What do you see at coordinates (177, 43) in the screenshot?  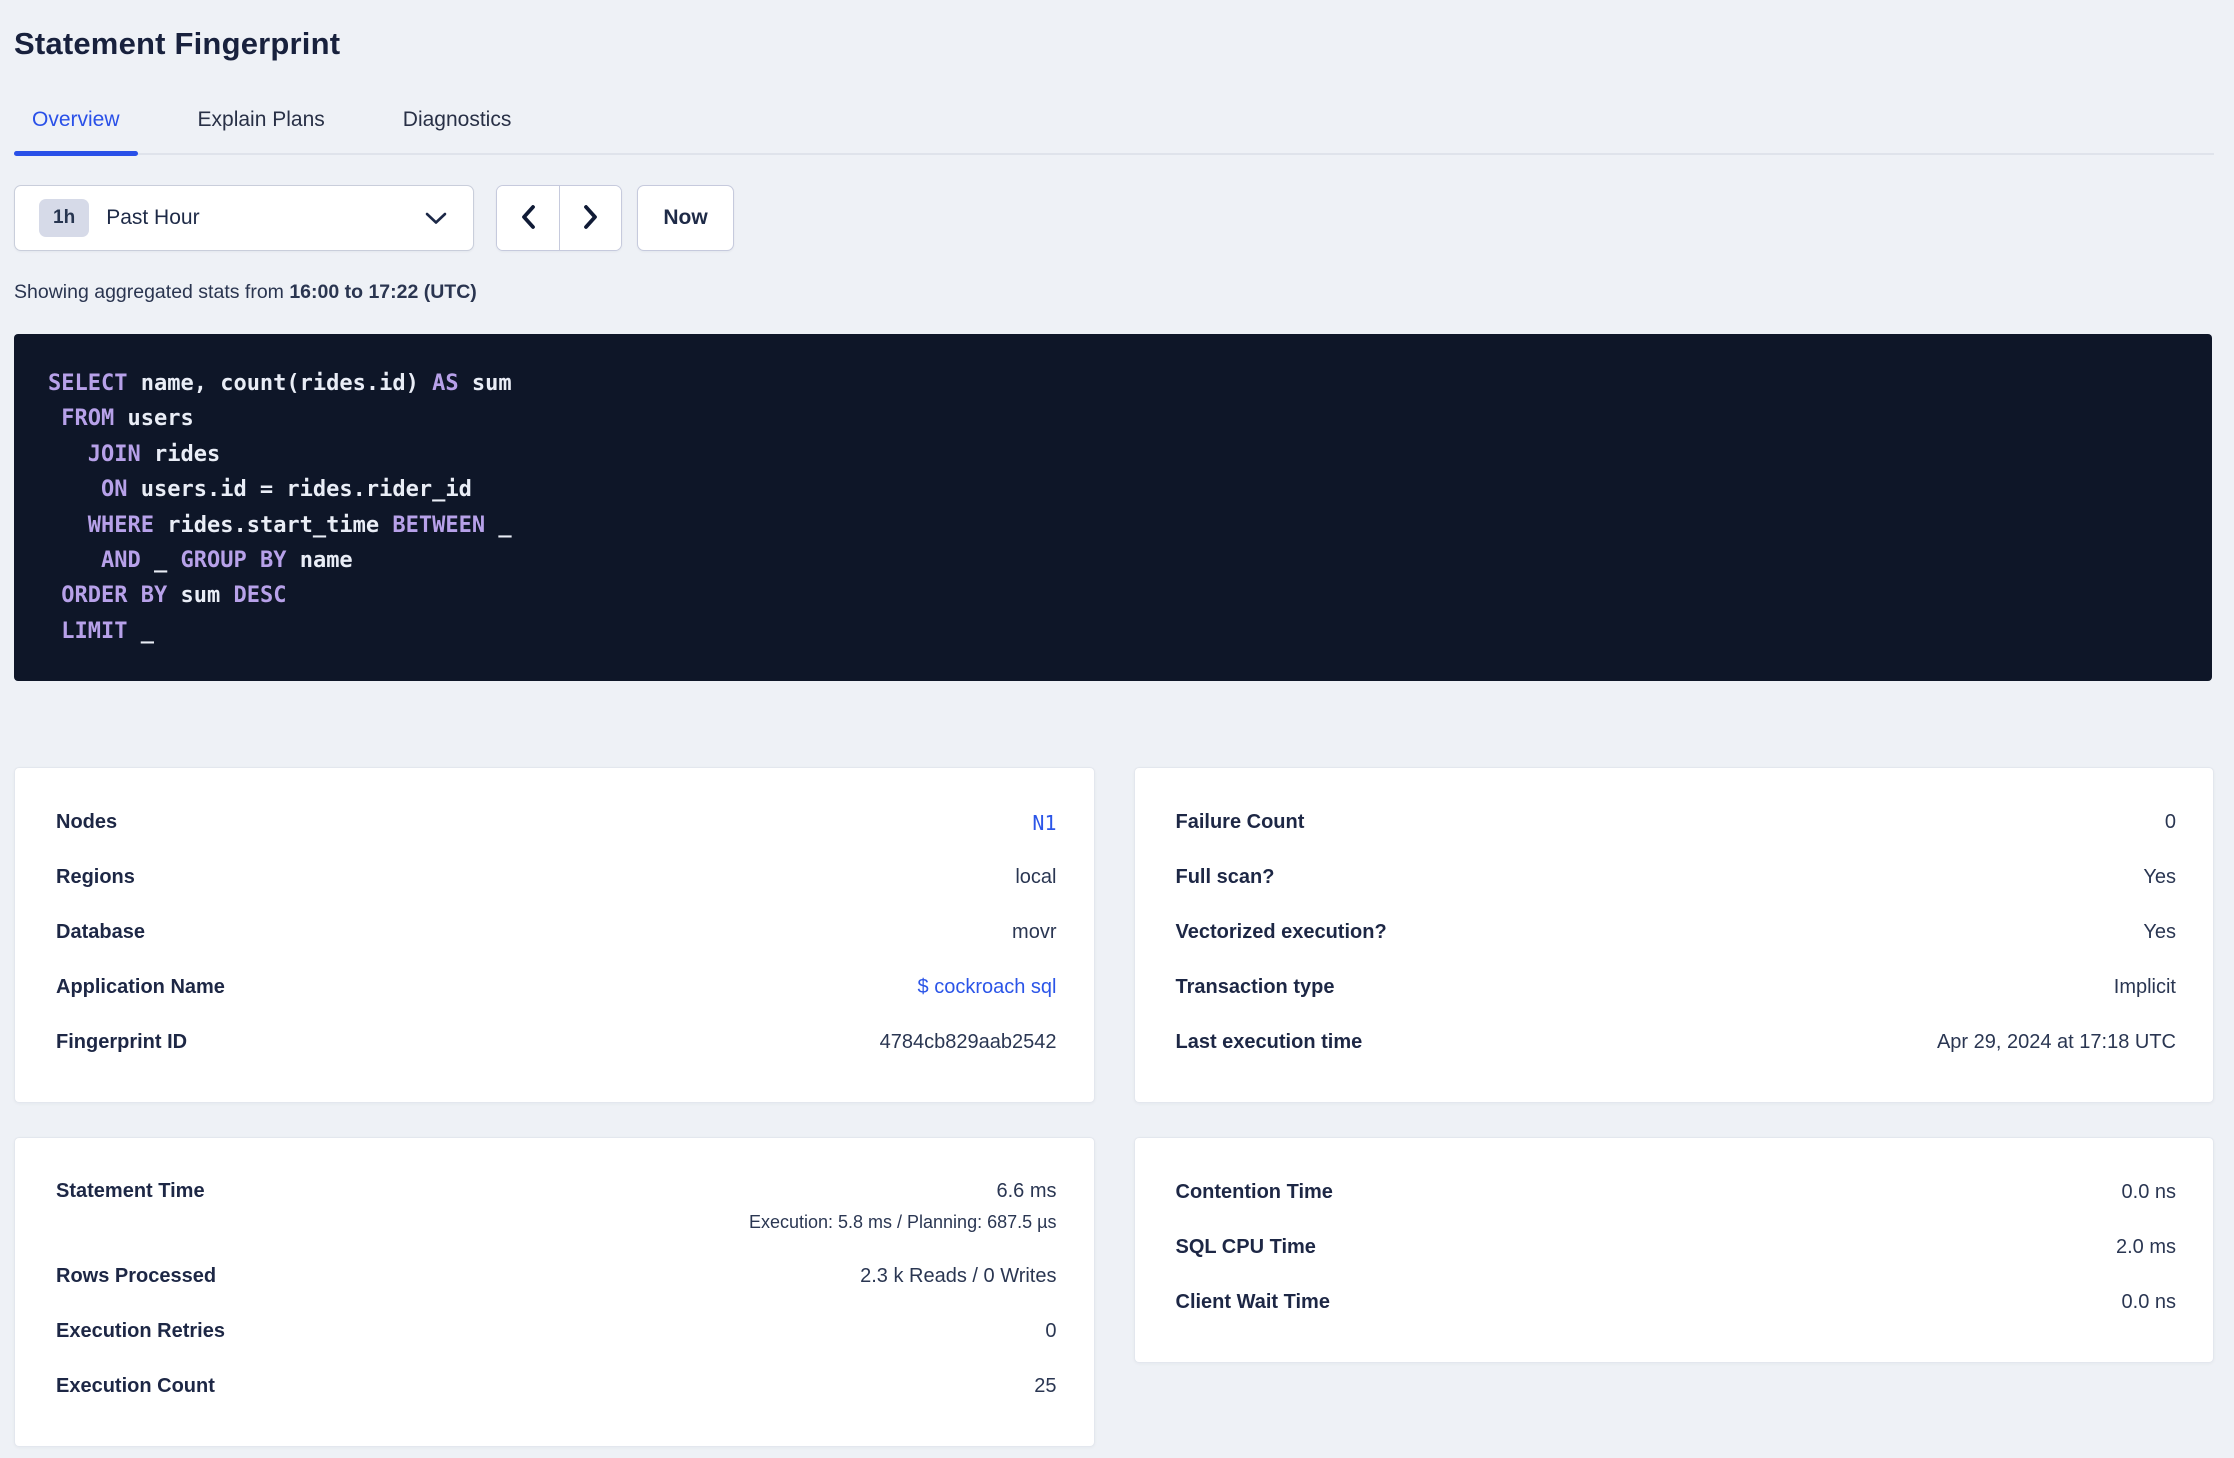 I see `page-title: Statement Fingerprint` at bounding box center [177, 43].